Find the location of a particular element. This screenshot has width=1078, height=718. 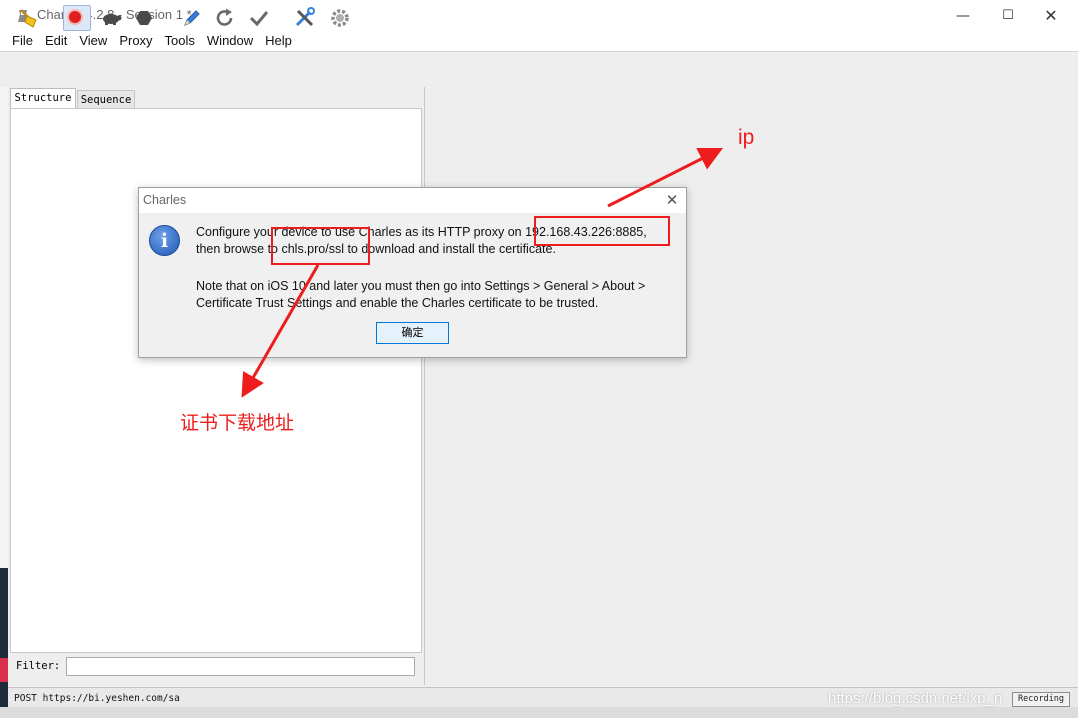

background-window-strip is located at coordinates (4, 638).